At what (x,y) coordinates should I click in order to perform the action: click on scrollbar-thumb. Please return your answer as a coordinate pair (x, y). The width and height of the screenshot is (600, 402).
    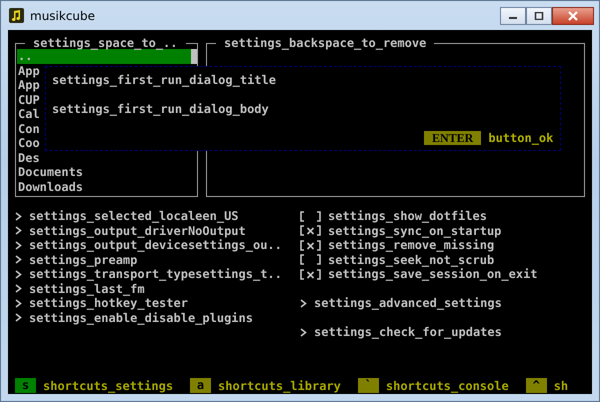
    Looking at the image, I should click on (194, 56).